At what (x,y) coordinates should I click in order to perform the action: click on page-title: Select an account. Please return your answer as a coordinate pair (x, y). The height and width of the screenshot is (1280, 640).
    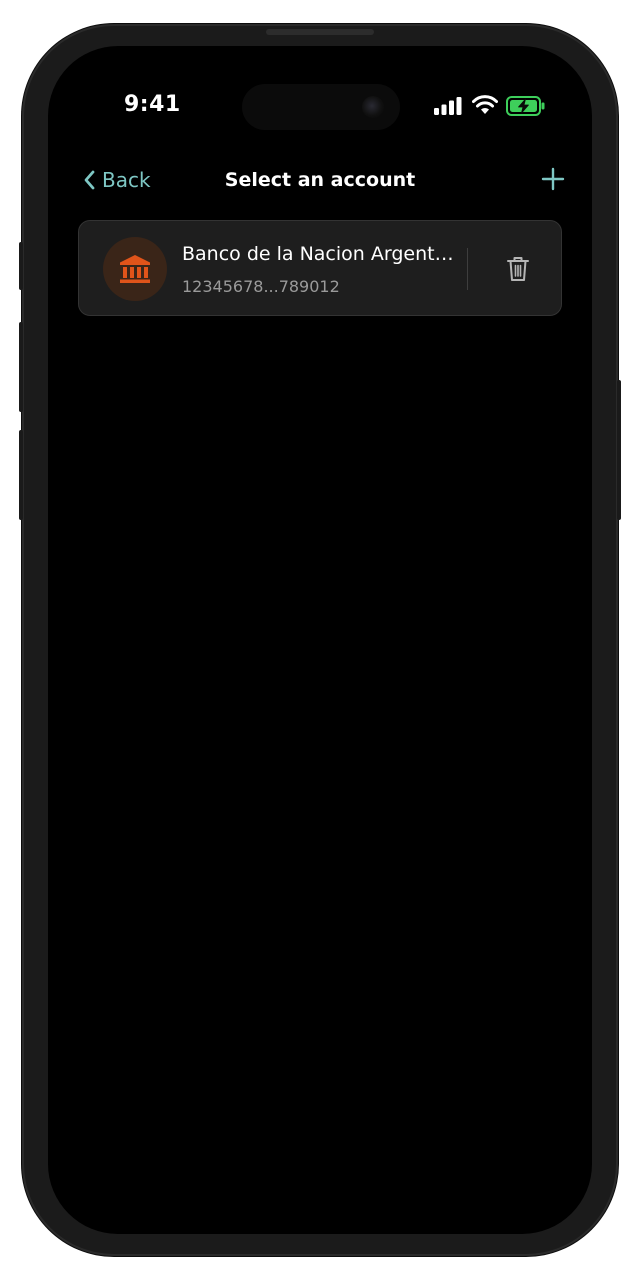
    Looking at the image, I should click on (320, 180).